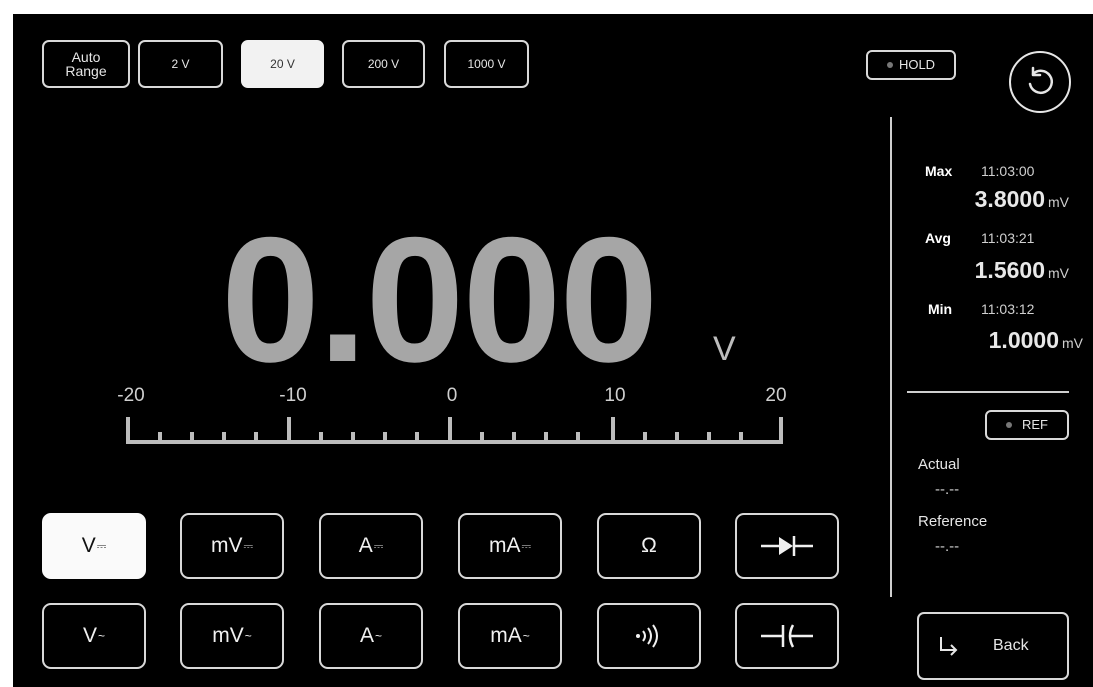  I want to click on side-panel-divider, so click(891, 357).